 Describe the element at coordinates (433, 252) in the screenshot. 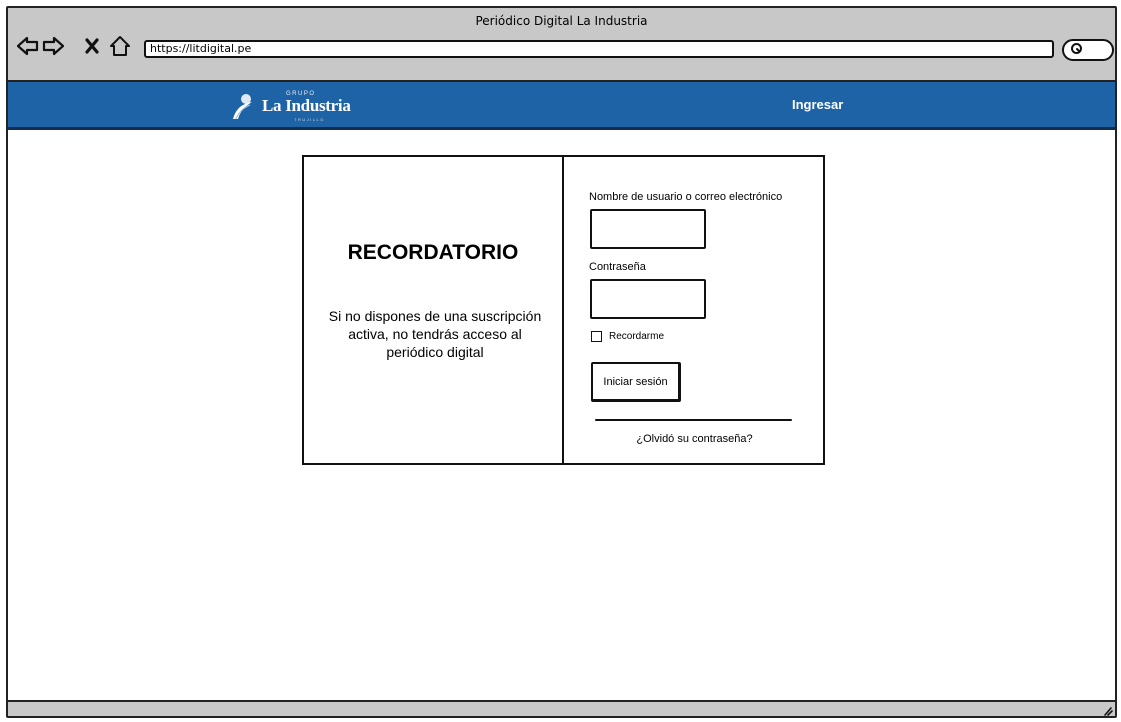

I see `reminder-title: RECORDATORIO` at that location.